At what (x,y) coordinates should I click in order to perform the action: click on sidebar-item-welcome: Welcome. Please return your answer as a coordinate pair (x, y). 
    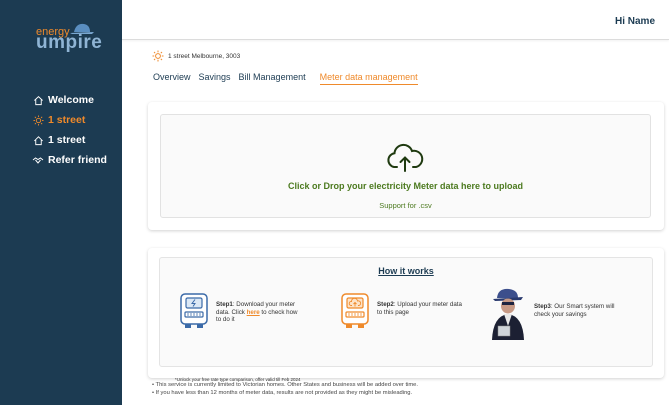
    Looking at the image, I should click on (69, 100).